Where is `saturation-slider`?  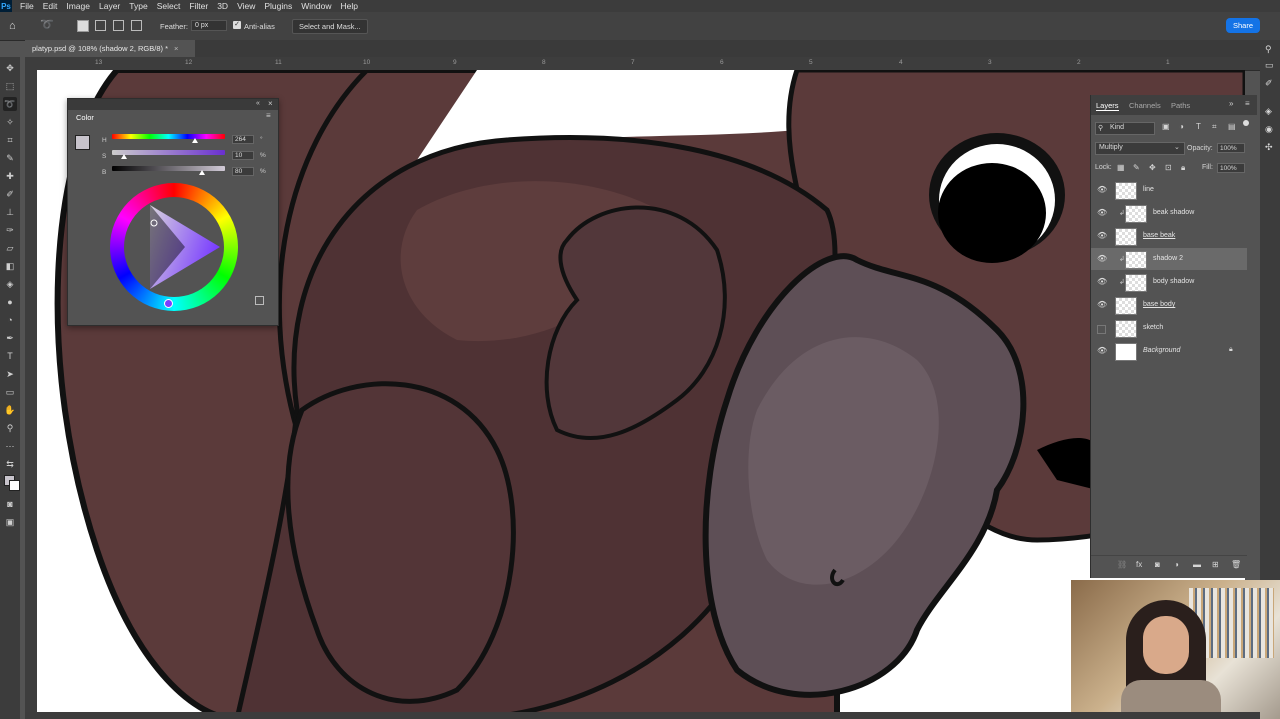 saturation-slider is located at coordinates (168, 152).